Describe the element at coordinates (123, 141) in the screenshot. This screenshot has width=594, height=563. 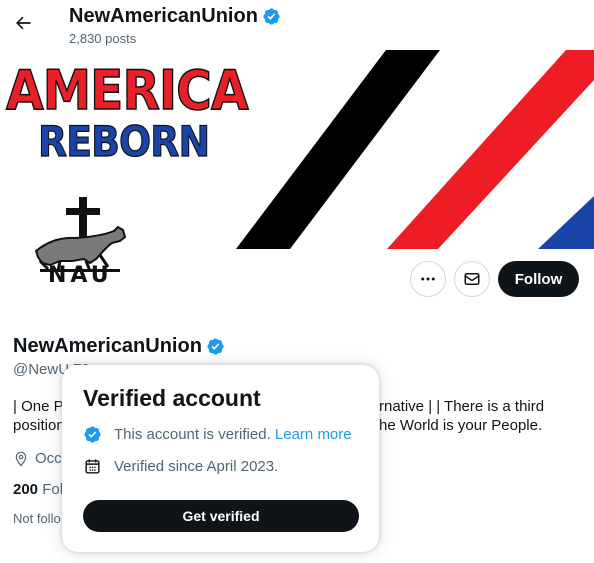
I see `banner-subtitle: REBORN` at that location.